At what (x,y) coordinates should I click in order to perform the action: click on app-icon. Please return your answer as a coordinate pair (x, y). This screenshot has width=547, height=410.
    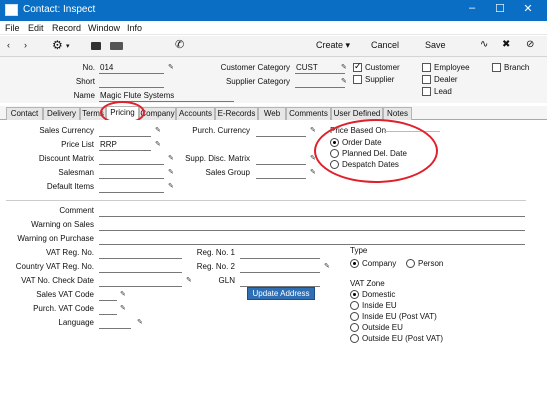
    Looking at the image, I should click on (11, 10).